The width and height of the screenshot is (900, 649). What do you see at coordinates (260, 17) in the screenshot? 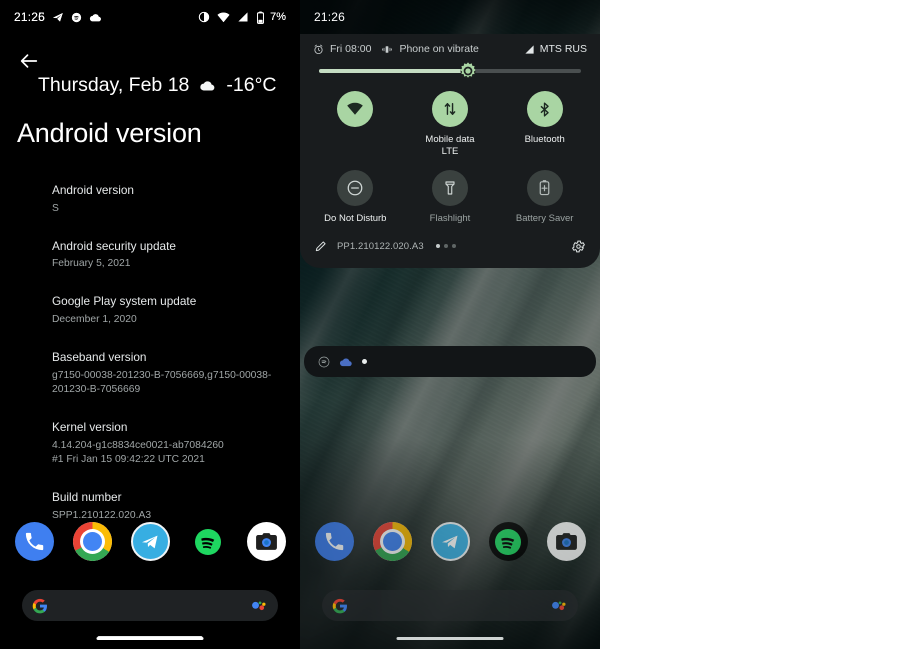
I see `battery-icon` at bounding box center [260, 17].